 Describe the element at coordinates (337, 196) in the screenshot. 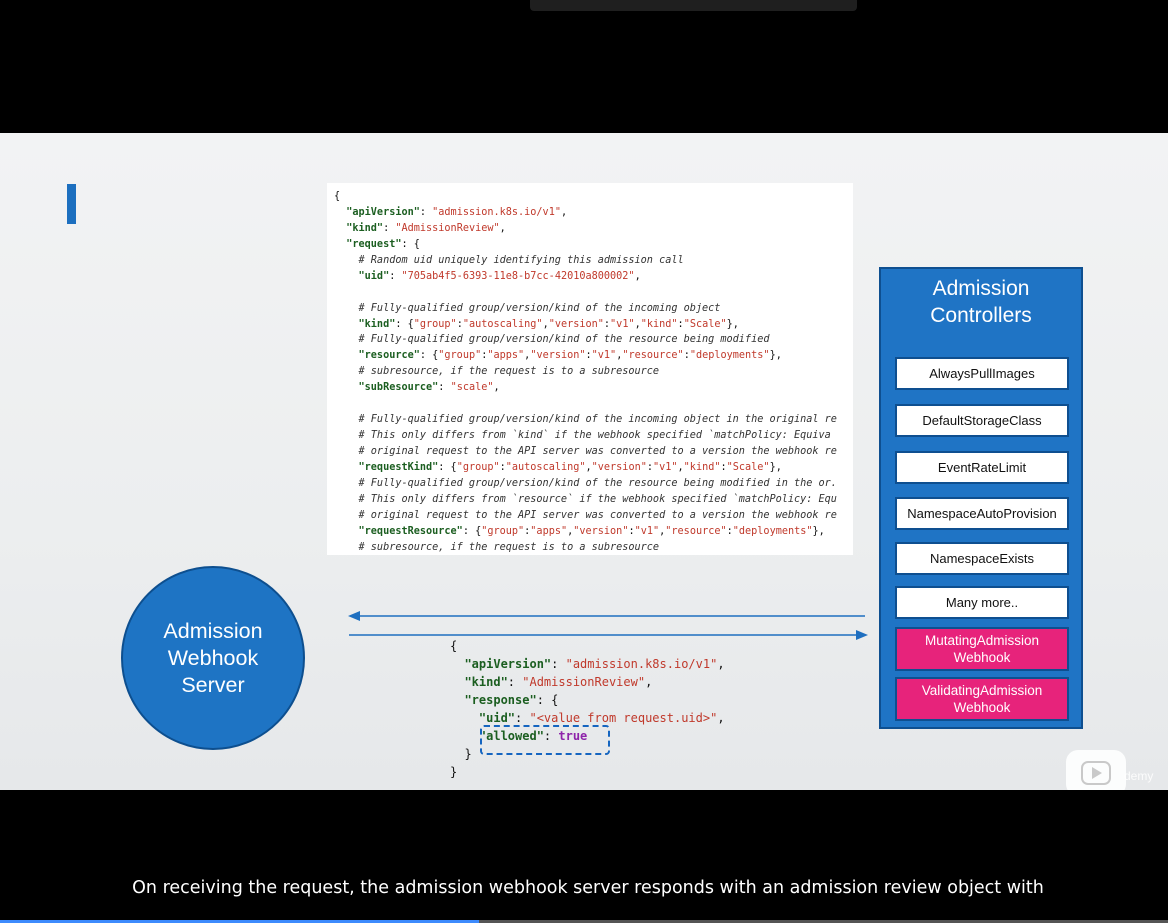

I see `code-token: {` at that location.